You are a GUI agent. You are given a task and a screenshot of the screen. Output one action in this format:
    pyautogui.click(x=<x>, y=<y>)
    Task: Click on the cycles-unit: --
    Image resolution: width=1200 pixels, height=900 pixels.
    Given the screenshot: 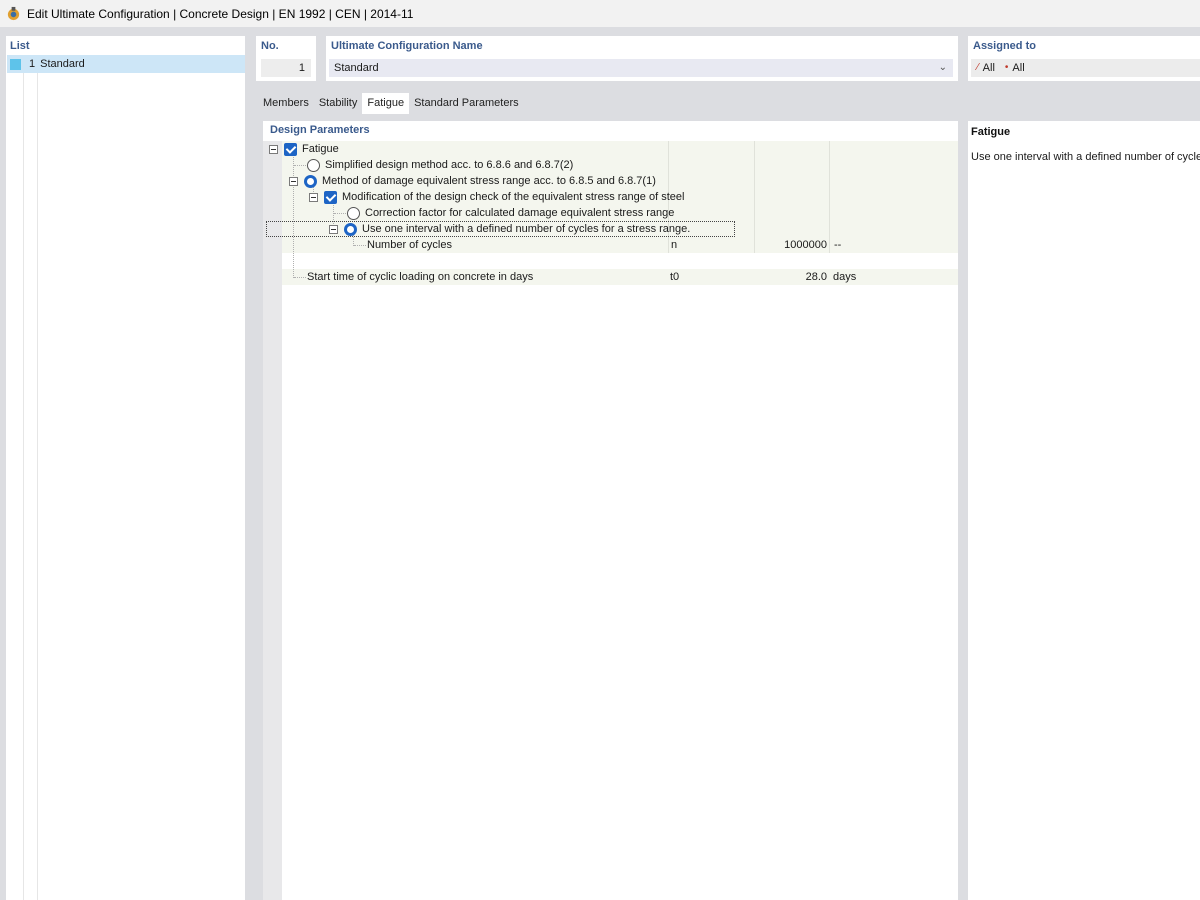 What is the action you would take?
    pyautogui.click(x=893, y=245)
    